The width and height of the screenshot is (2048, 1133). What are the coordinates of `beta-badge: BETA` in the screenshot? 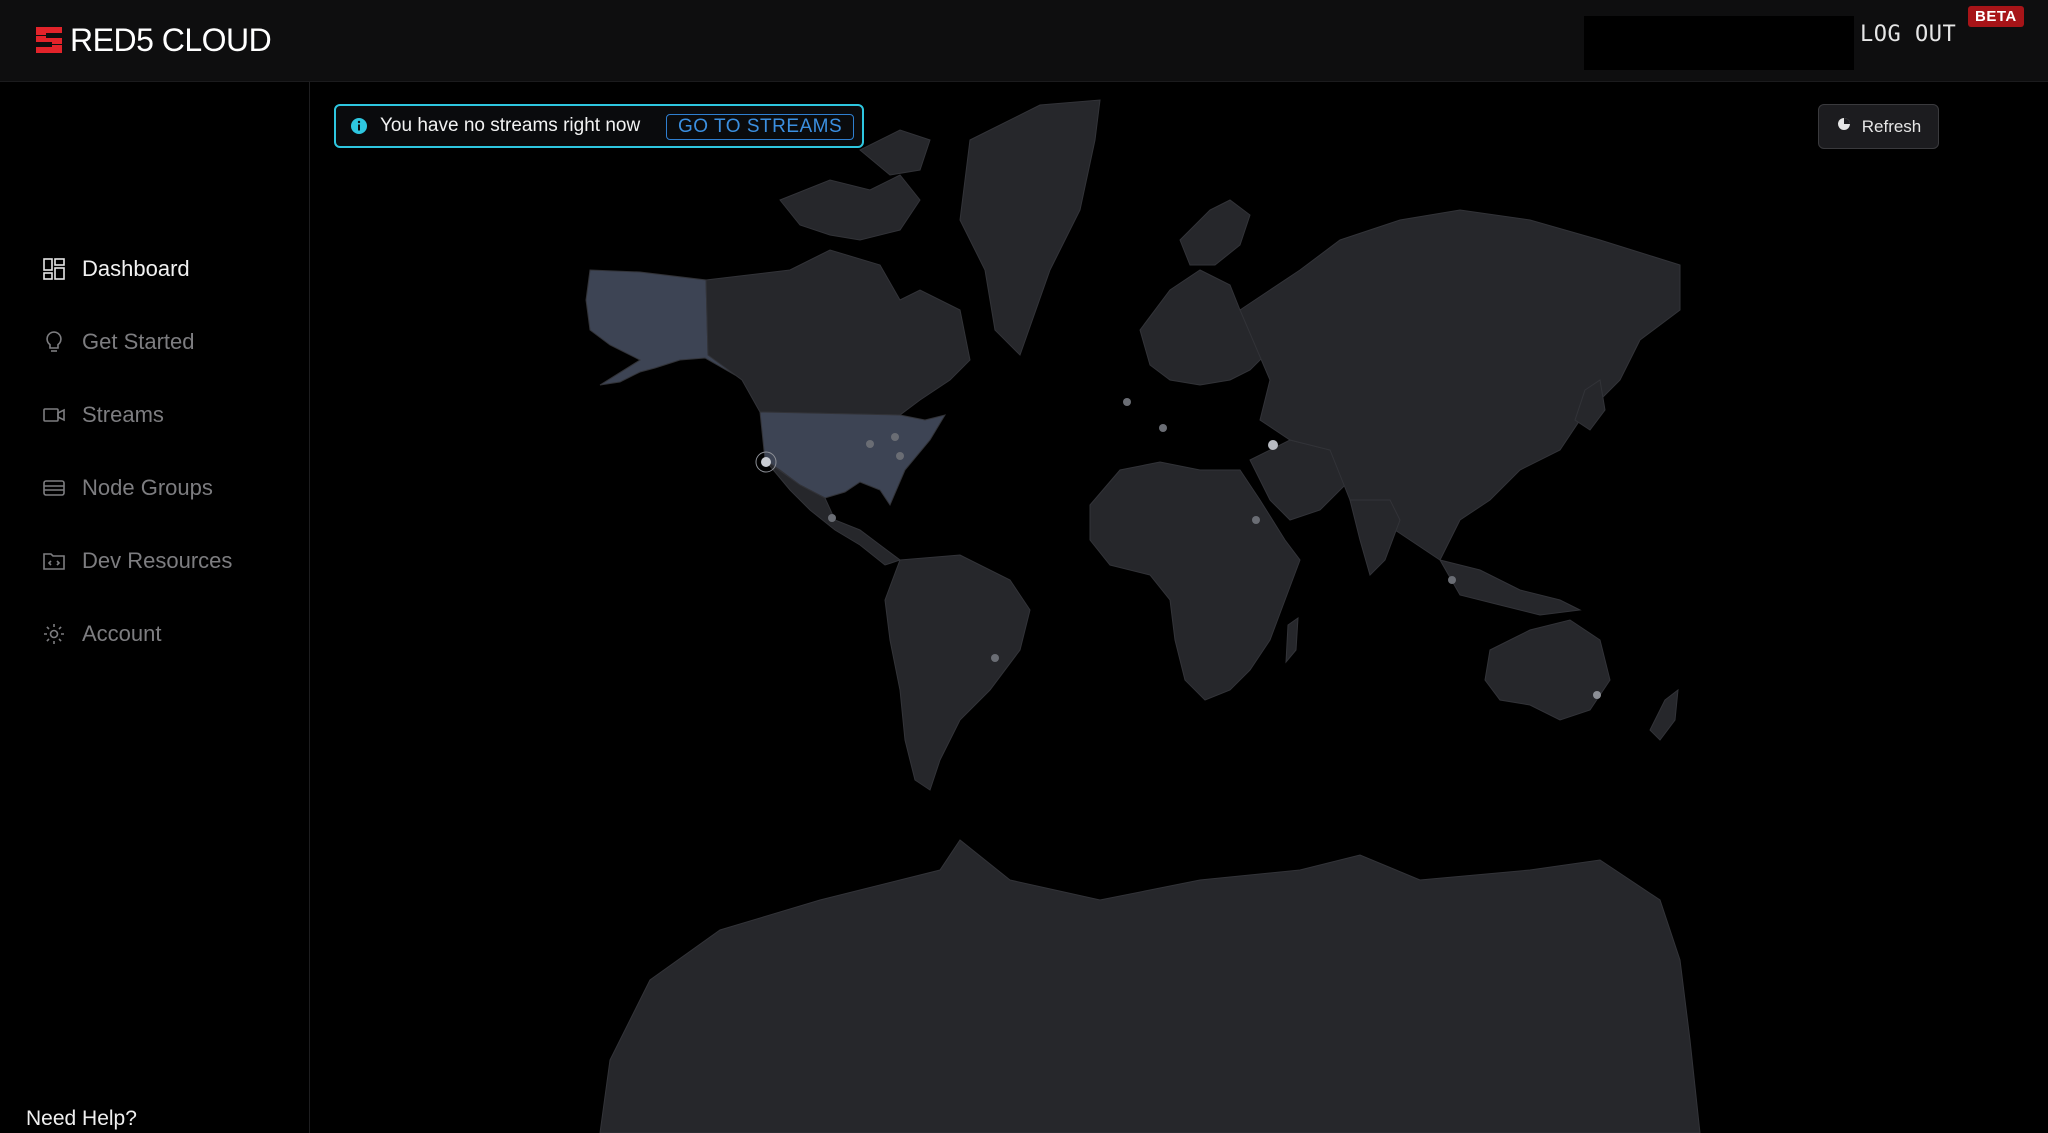 It's located at (1996, 16).